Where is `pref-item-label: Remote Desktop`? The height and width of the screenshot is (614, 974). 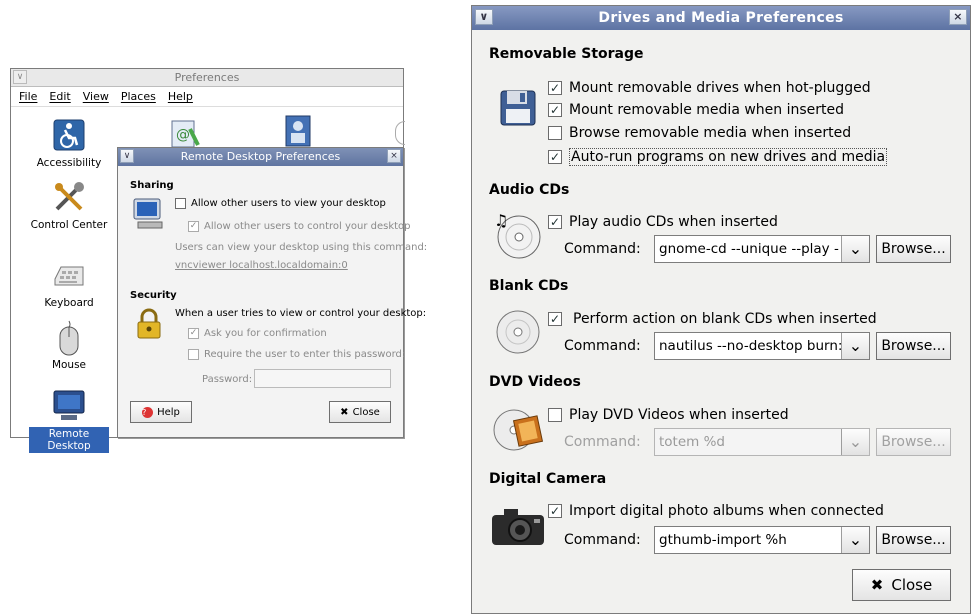 pref-item-label: Remote Desktop is located at coordinates (69, 440).